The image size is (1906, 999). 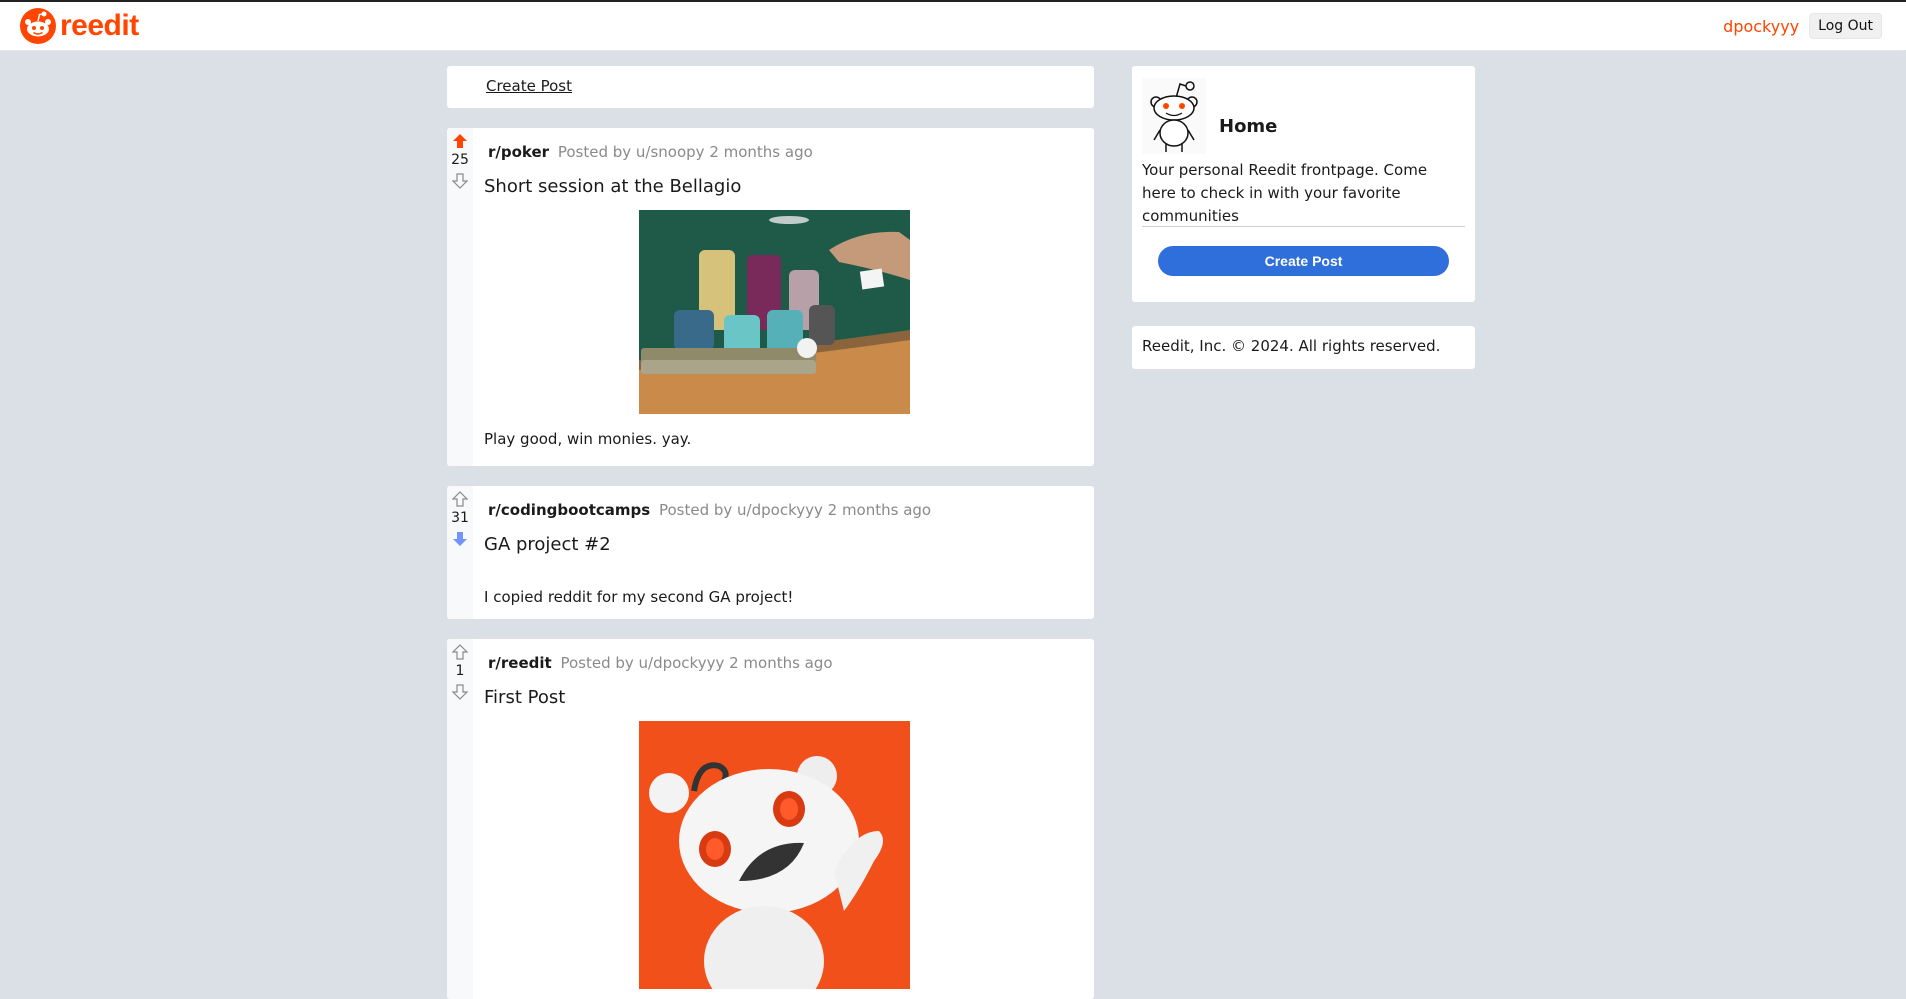 What do you see at coordinates (518, 152) in the screenshot?
I see `subreddit-link: r/poker` at bounding box center [518, 152].